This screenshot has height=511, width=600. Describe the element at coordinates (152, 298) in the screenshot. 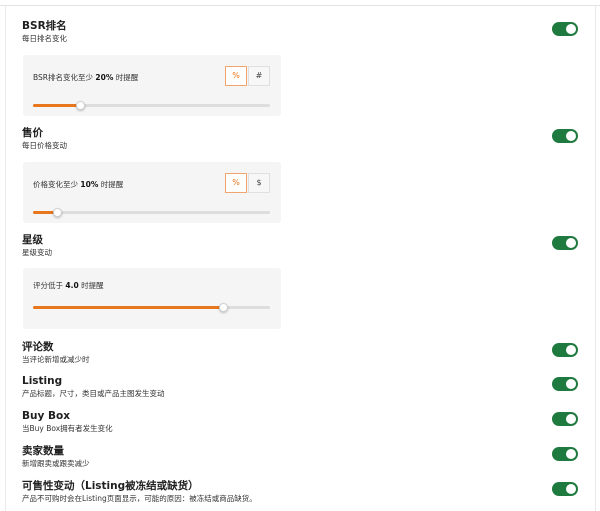

I see `rating-threshold-panel: 评分低于 4.0 时提醒` at that location.